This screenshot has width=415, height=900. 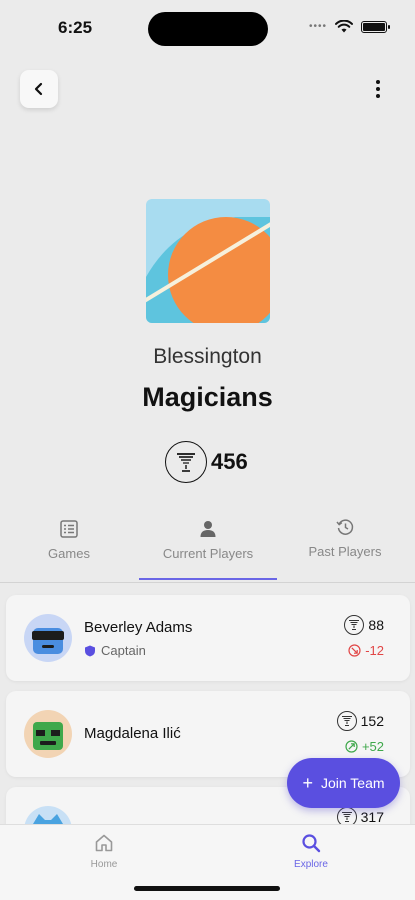 What do you see at coordinates (69, 529) in the screenshot?
I see `list-icon` at bounding box center [69, 529].